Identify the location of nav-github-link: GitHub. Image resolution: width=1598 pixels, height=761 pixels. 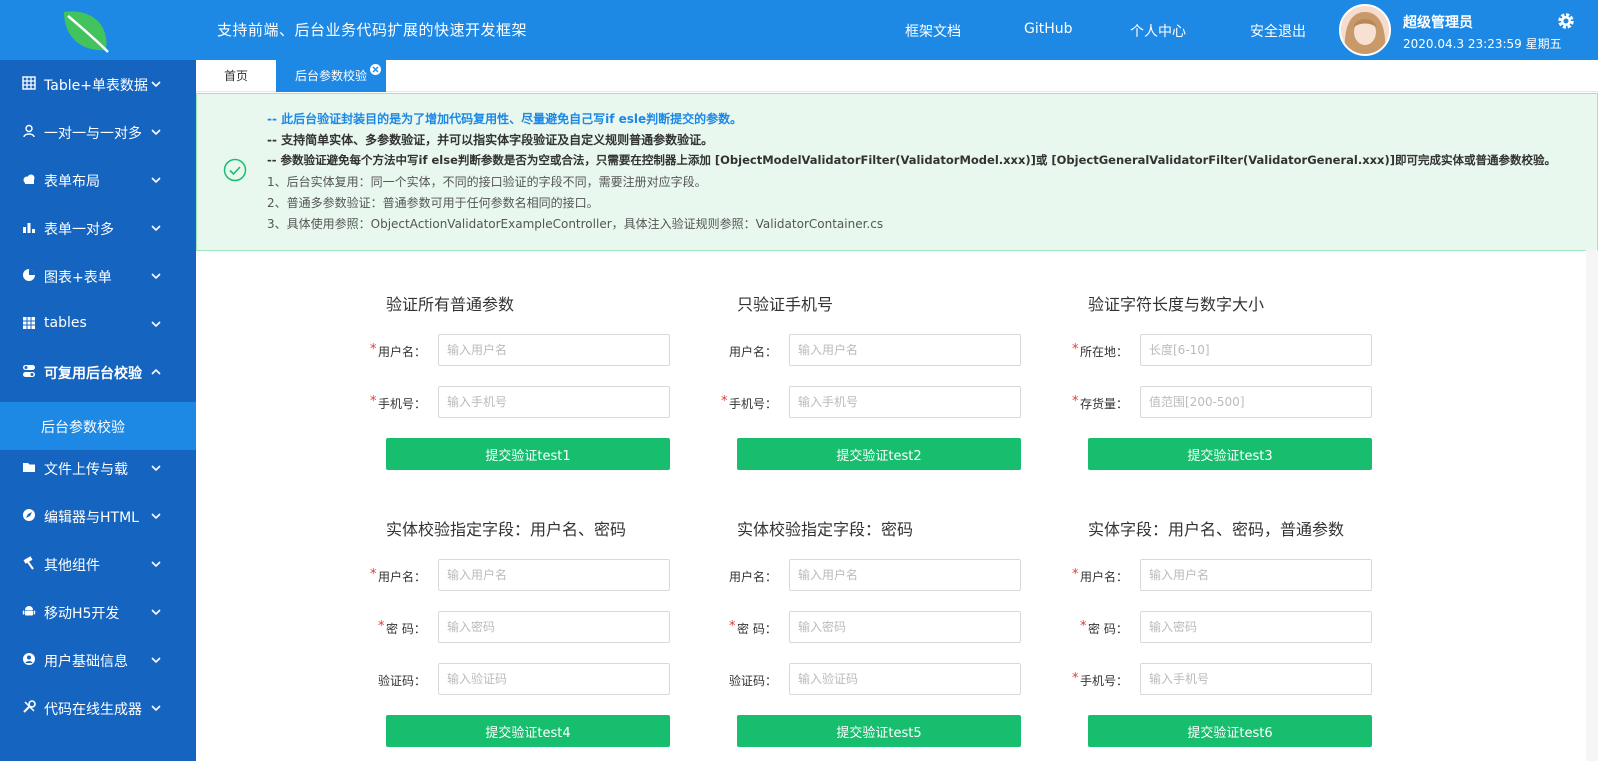
(1048, 29).